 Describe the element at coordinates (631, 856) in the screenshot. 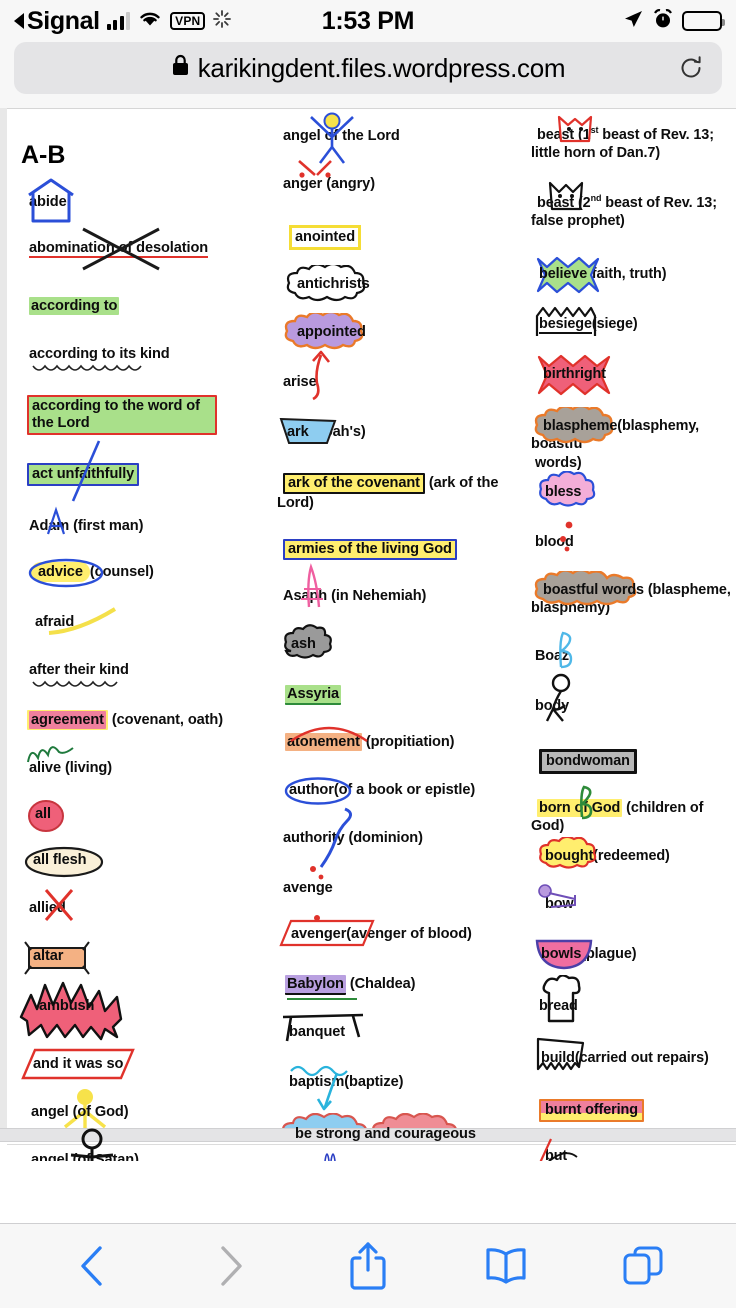

I see `term-note: (redeemed)` at that location.